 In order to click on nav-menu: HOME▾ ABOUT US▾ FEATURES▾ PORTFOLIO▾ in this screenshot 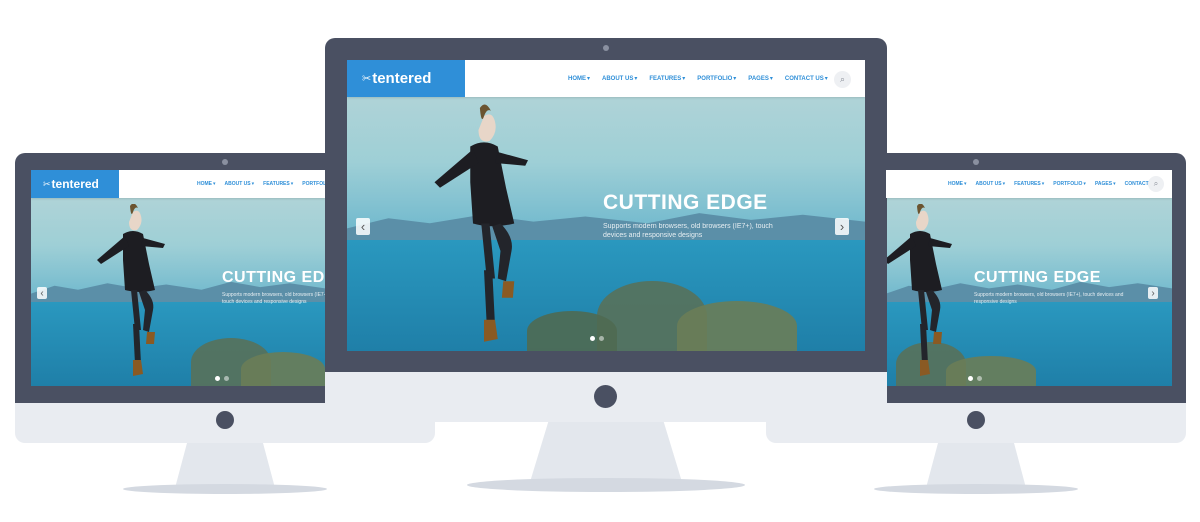, I will do `click(261, 184)`.